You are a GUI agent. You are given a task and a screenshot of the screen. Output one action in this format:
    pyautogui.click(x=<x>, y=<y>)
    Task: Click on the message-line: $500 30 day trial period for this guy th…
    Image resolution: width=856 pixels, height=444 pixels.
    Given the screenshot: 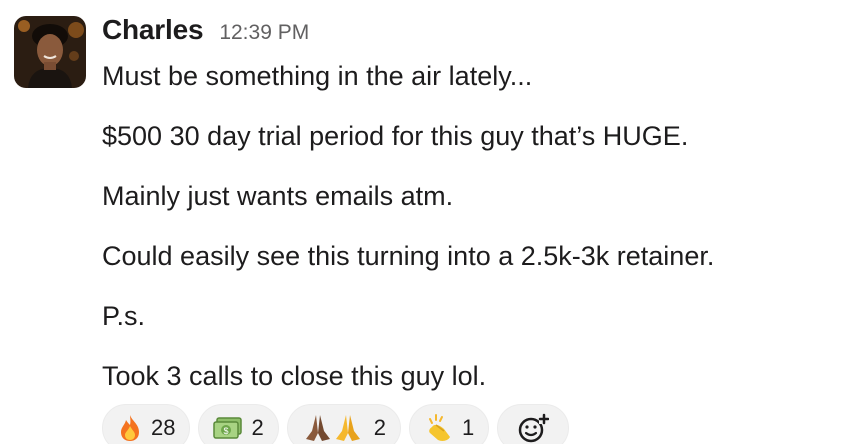 What is the action you would take?
    pyautogui.click(x=395, y=136)
    